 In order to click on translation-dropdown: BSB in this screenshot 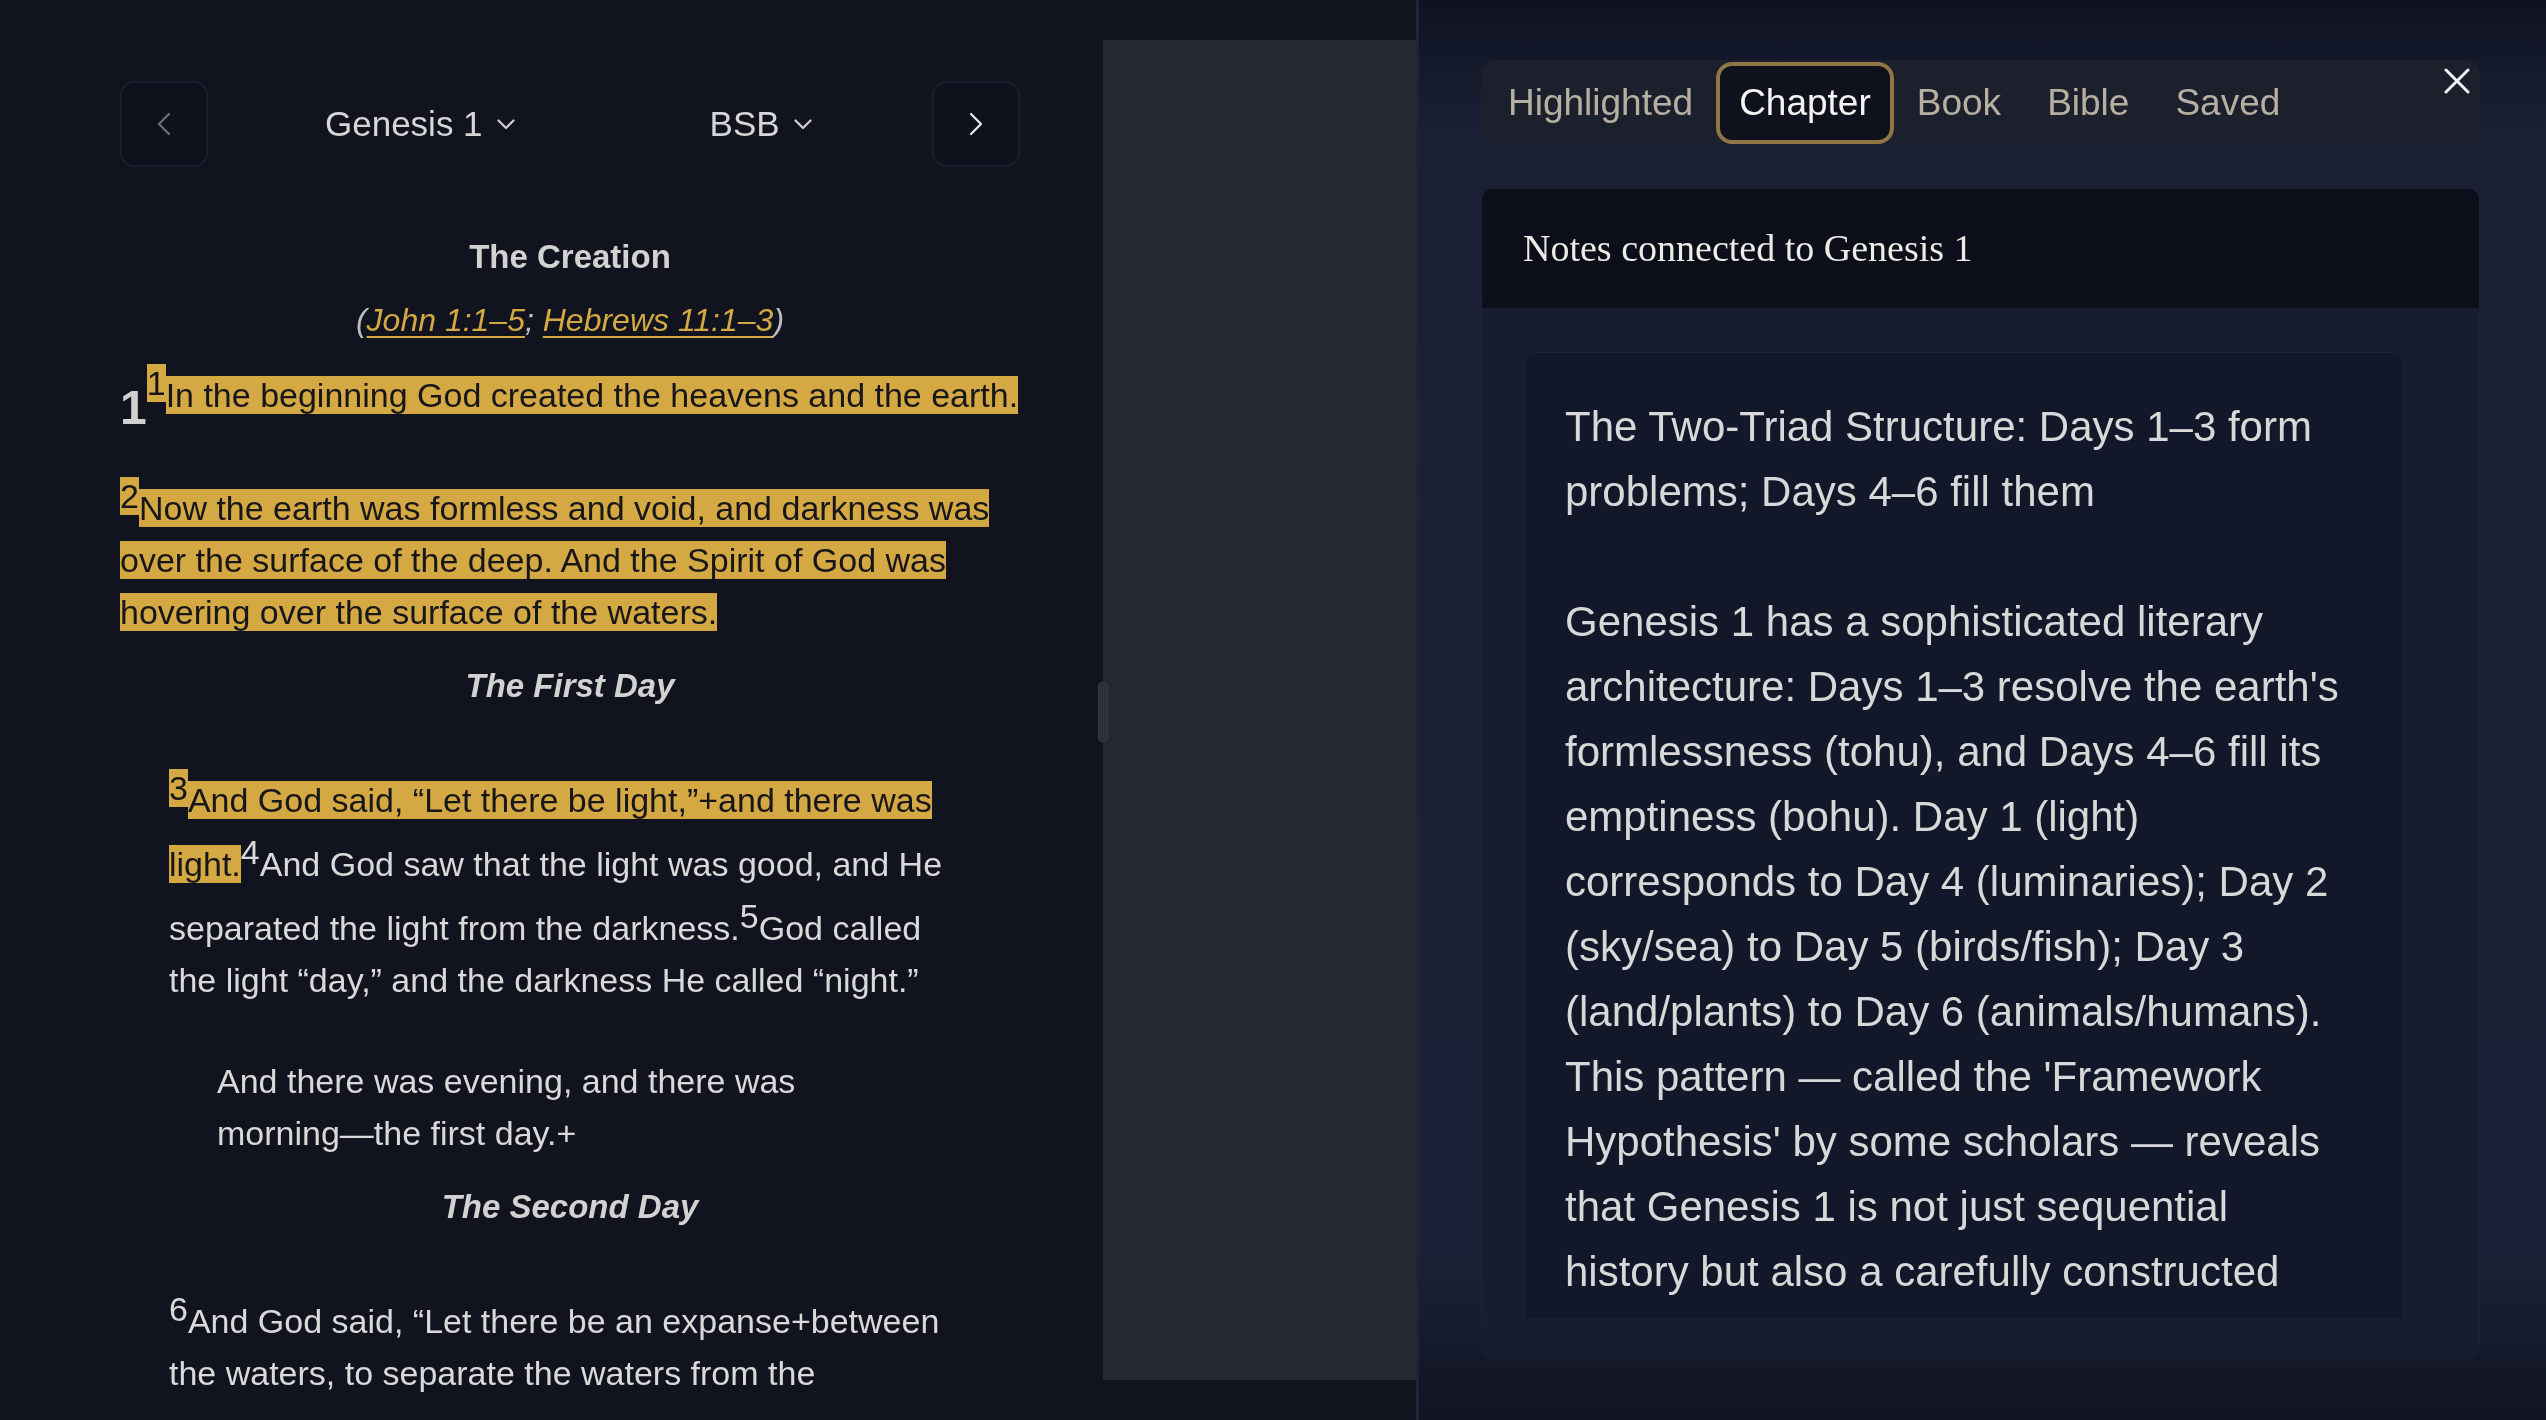, I will do `click(760, 124)`.